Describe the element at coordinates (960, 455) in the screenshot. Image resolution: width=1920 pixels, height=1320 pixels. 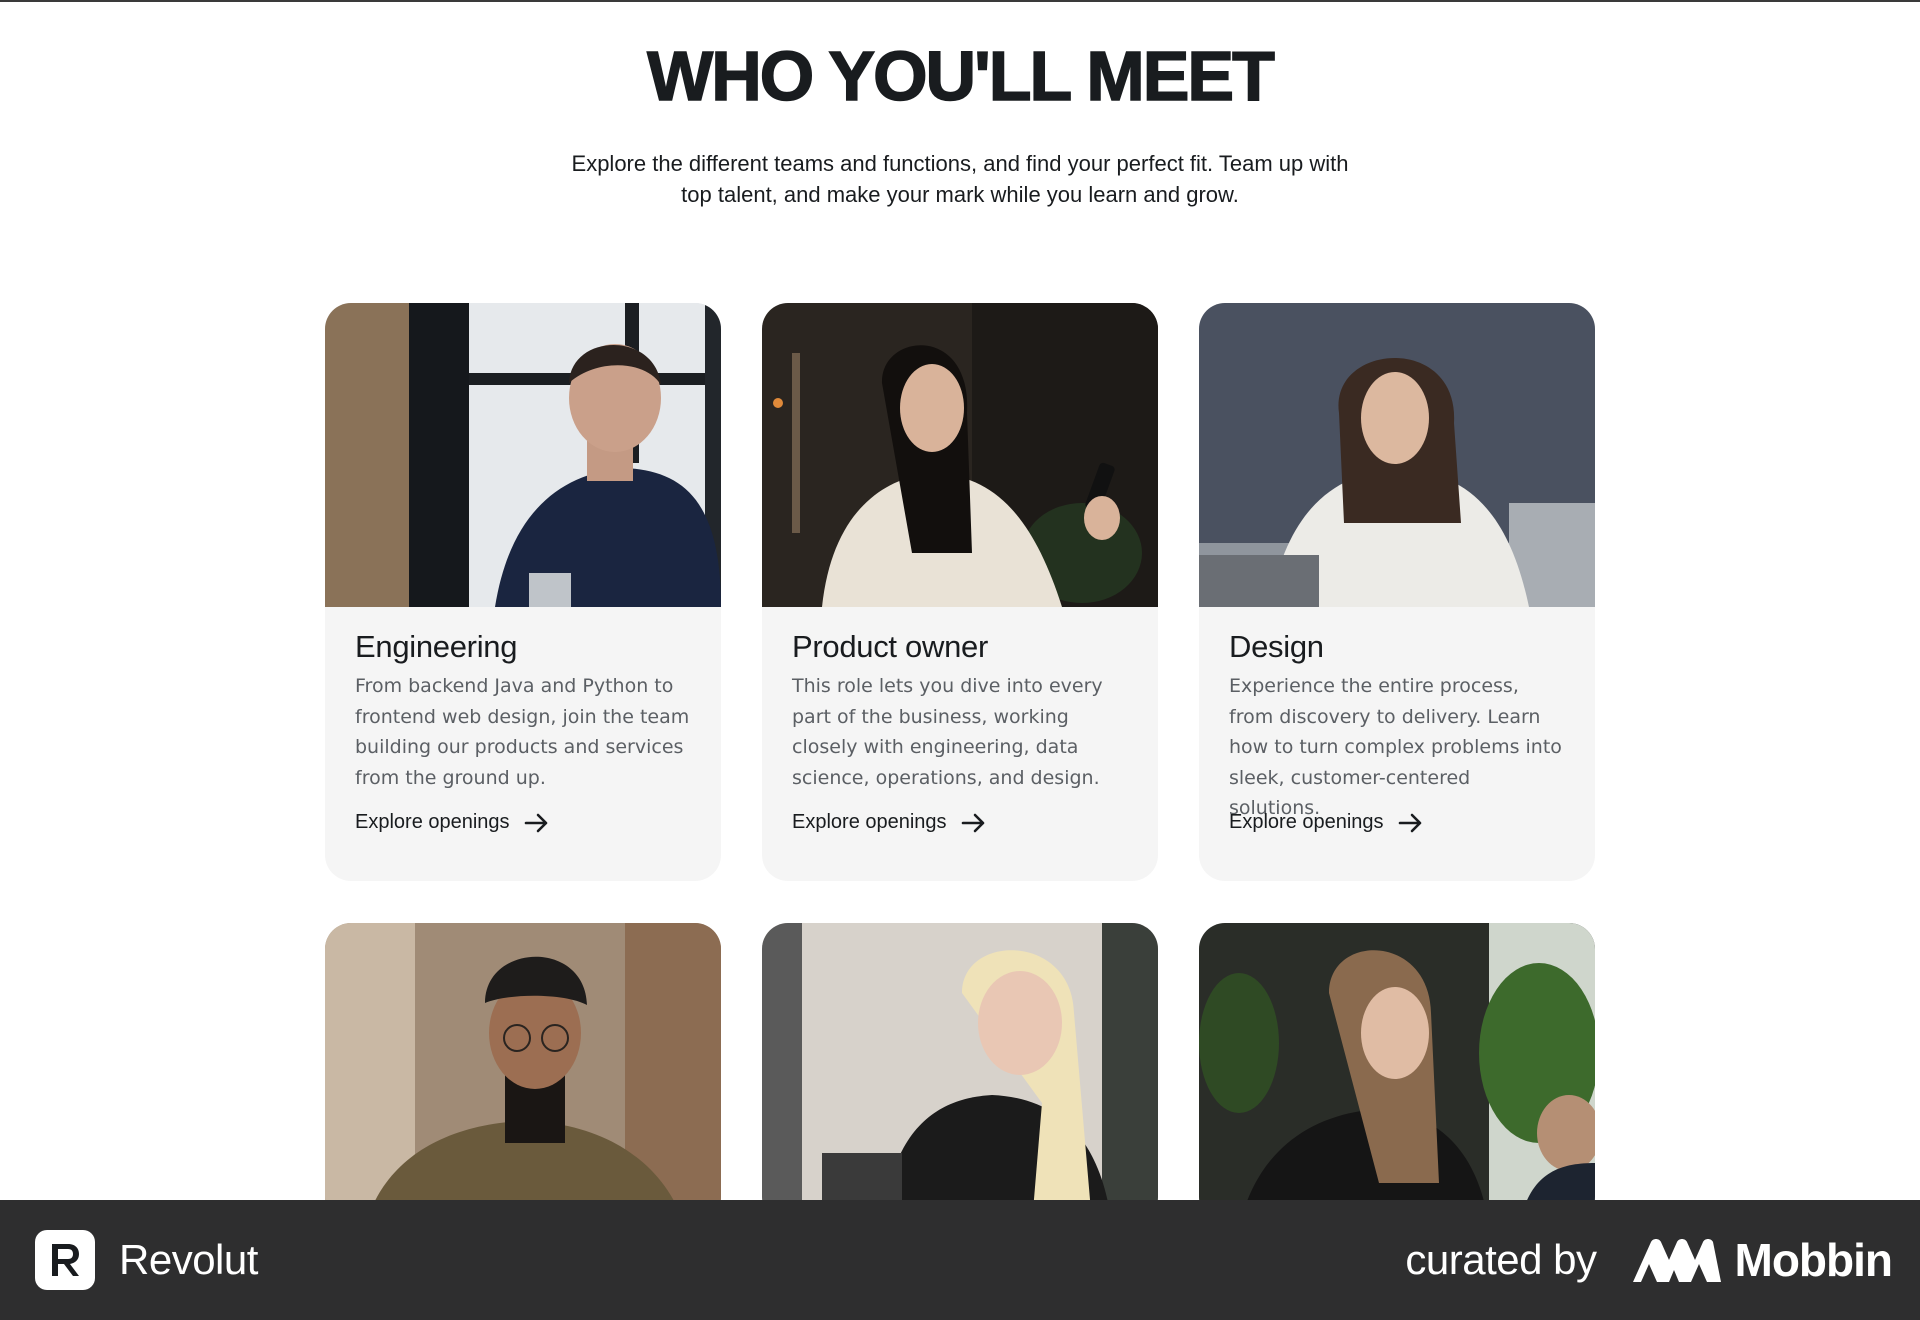
I see `product-owner-photo` at that location.